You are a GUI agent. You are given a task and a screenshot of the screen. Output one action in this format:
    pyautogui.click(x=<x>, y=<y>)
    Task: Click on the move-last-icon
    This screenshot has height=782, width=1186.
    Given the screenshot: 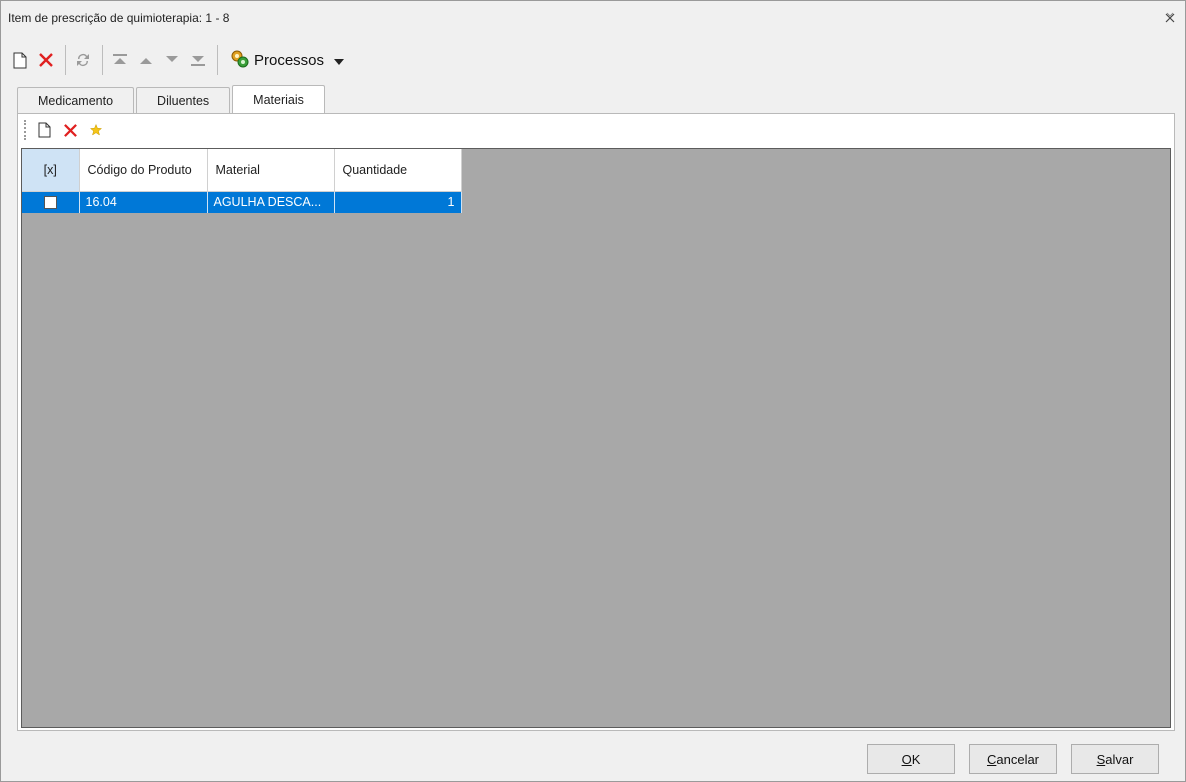 What is the action you would take?
    pyautogui.click(x=198, y=60)
    